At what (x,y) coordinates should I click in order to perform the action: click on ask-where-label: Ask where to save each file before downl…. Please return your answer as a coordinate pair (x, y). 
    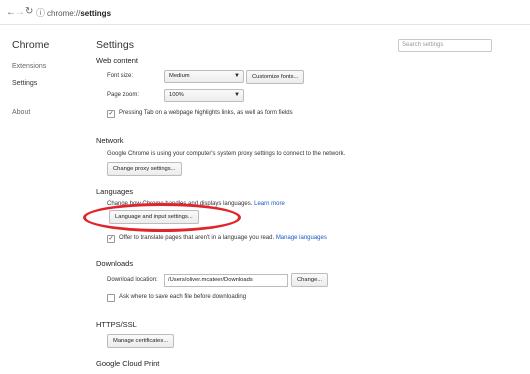
    Looking at the image, I should click on (183, 297).